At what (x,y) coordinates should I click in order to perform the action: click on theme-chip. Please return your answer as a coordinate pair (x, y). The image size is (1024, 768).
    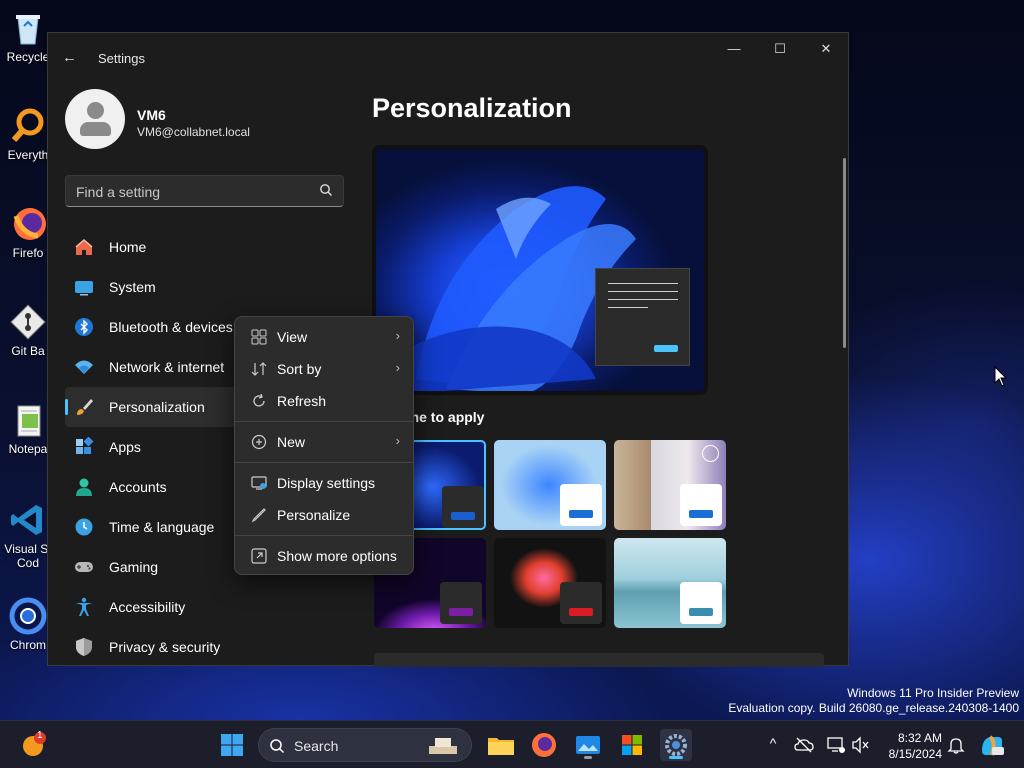
    Looking at the image, I should click on (581, 603).